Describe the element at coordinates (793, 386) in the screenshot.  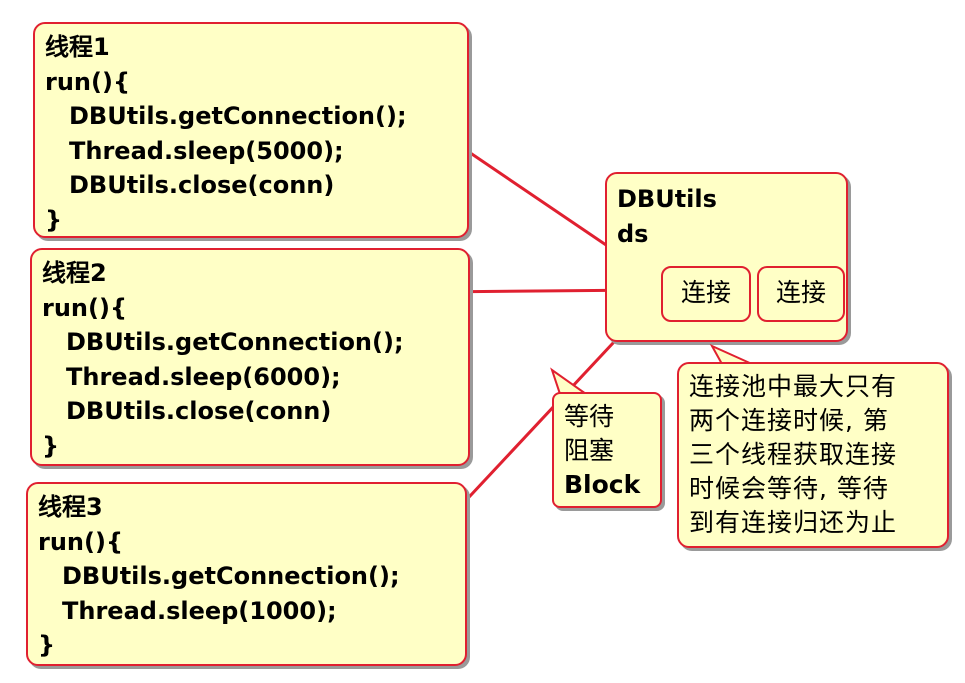
I see `explanation-line1: 连接池中最大只有` at that location.